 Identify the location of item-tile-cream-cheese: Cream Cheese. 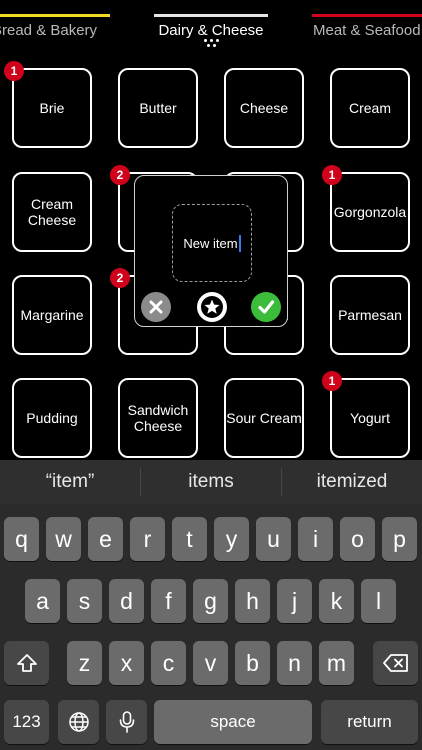
(52, 212).